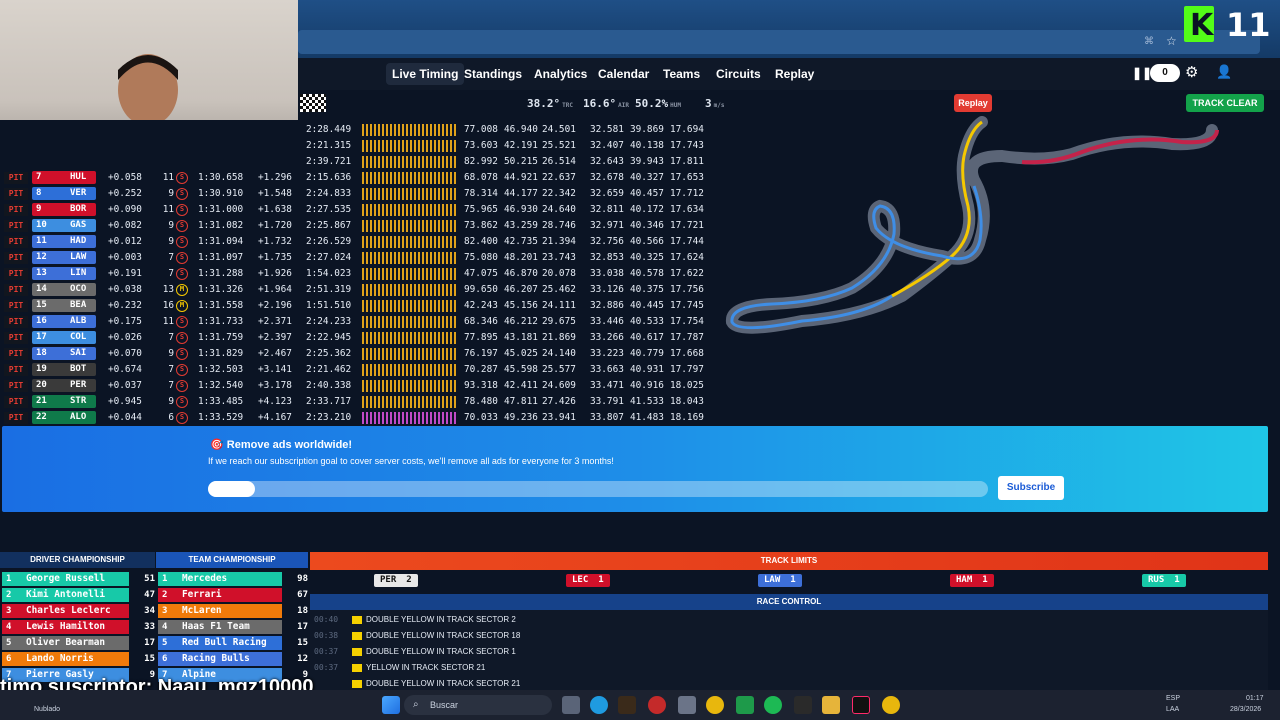 This screenshot has height=720, width=1280. Describe the element at coordinates (233, 643) in the screenshot. I see `championship-row: 5 Red Bull Racing 15` at that location.